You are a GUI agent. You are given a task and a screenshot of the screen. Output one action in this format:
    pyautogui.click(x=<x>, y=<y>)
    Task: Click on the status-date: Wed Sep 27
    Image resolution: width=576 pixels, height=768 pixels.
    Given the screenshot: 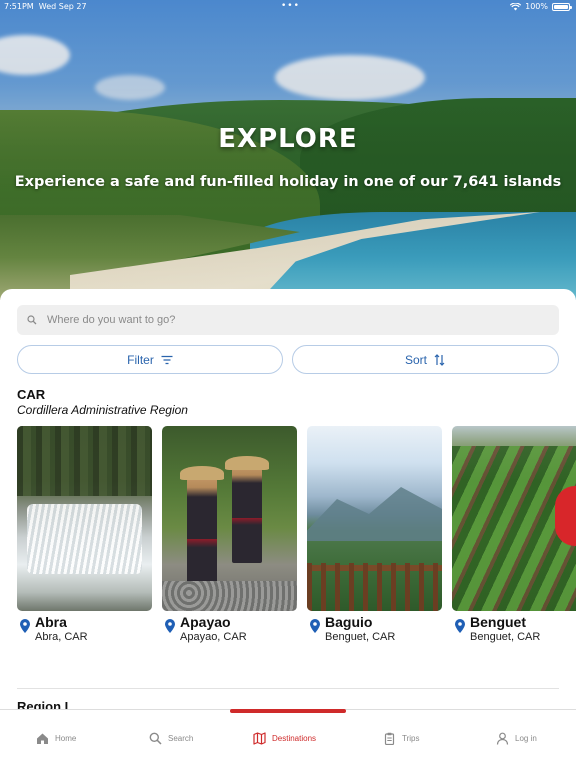 What is the action you would take?
    pyautogui.click(x=62, y=6)
    